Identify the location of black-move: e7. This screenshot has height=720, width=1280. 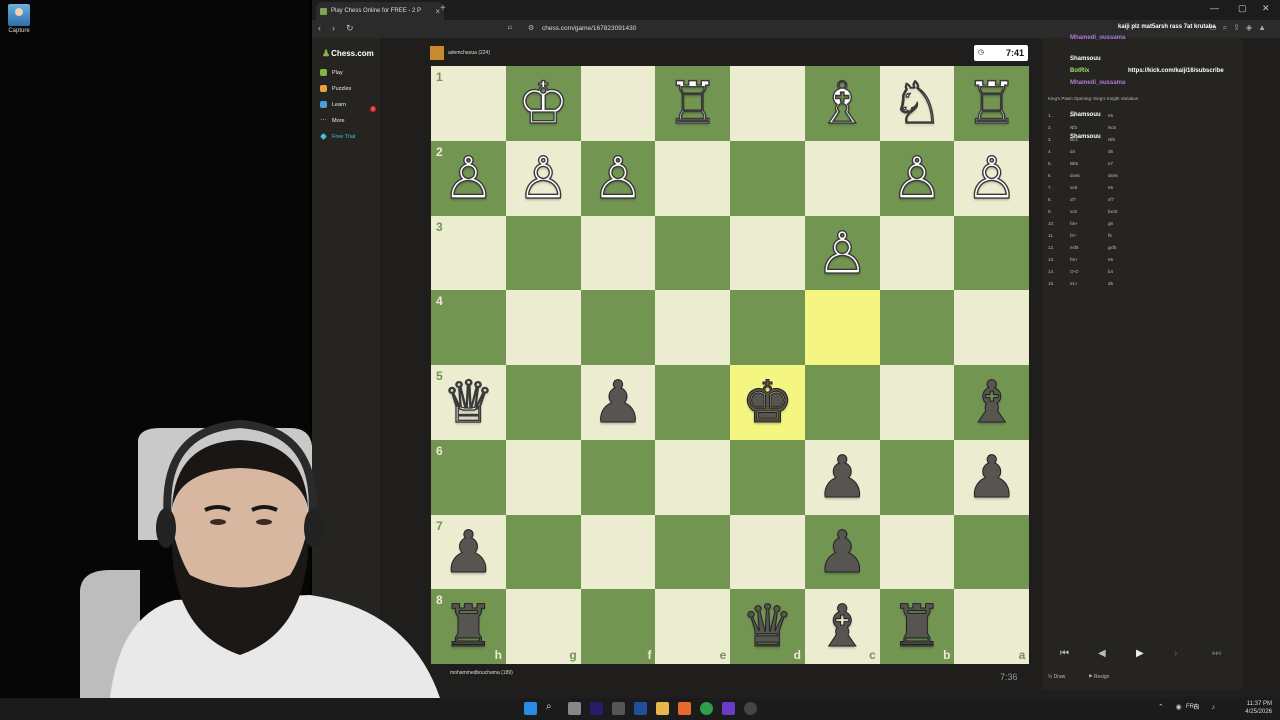
(1110, 163).